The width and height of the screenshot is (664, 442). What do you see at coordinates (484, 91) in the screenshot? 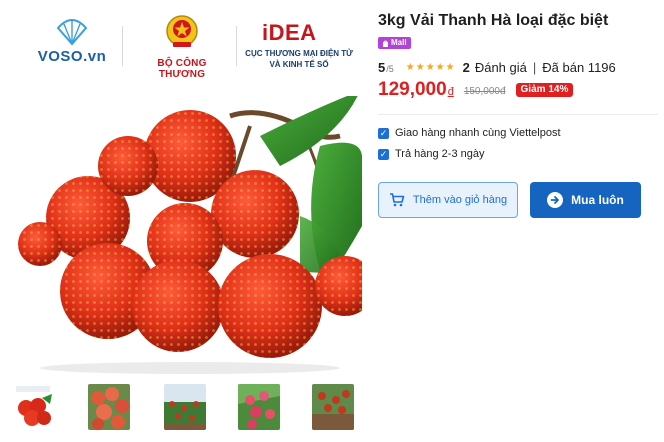
I see `original-price: 150,000đ` at bounding box center [484, 91].